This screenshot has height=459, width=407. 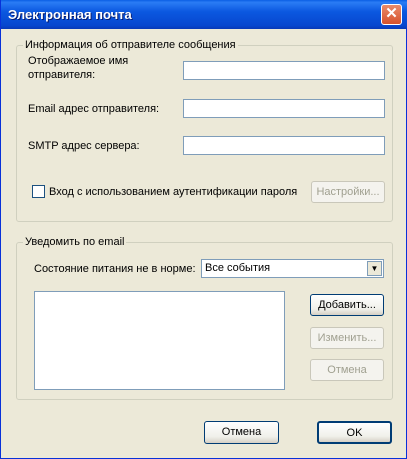 What do you see at coordinates (241, 432) in the screenshot?
I see `cancel-button: Отмена` at bounding box center [241, 432].